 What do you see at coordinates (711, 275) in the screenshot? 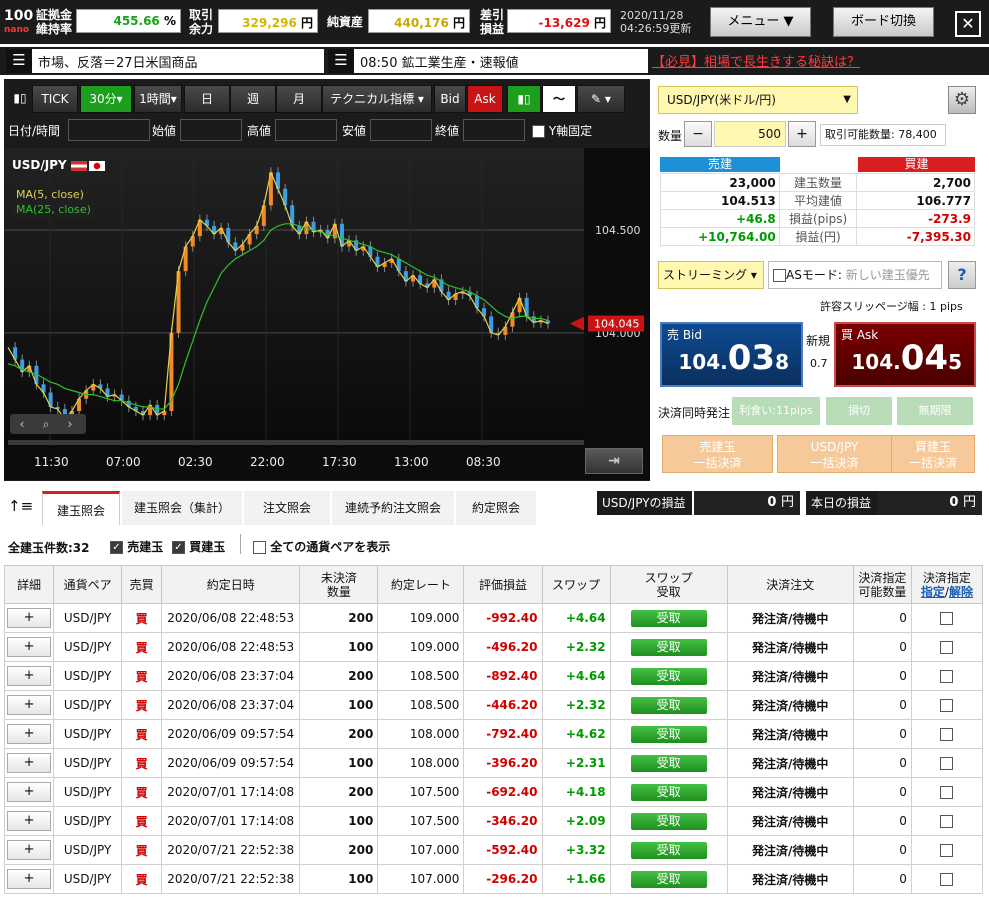
I see `streaming-select: ストリーミング ▾` at bounding box center [711, 275].